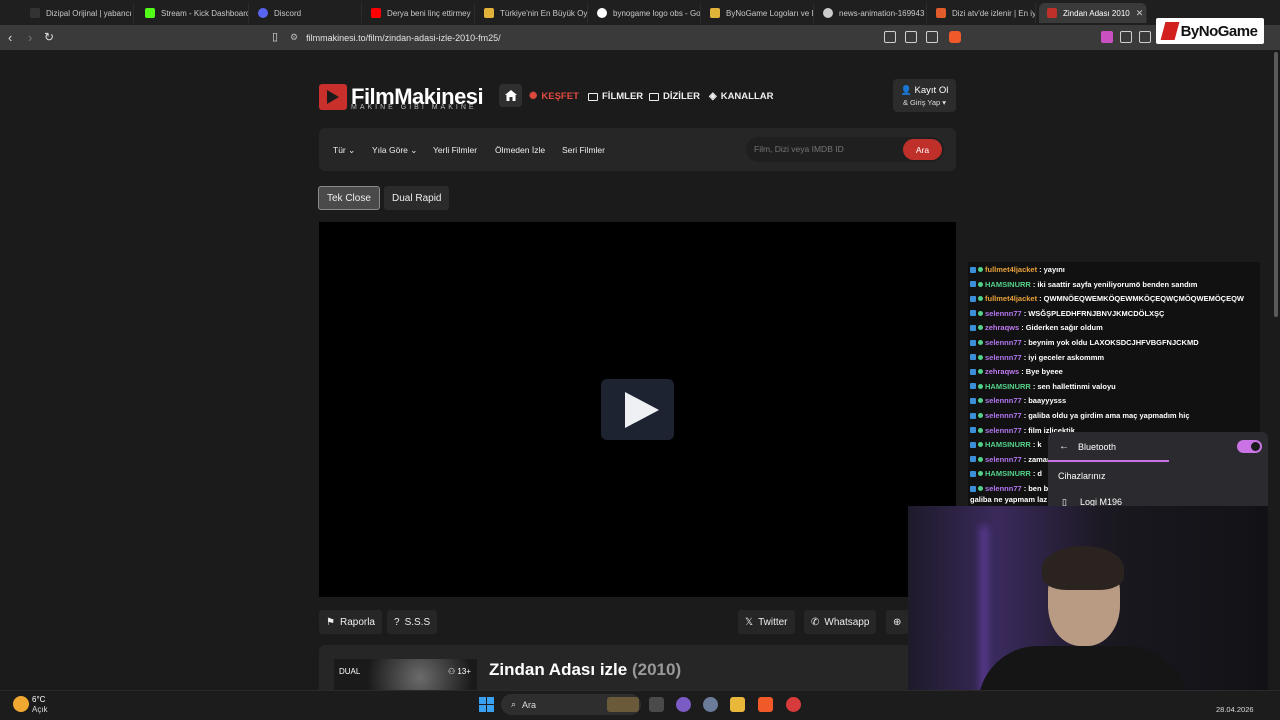 This screenshot has height=720, width=1280. What do you see at coordinates (898, 622) in the screenshot?
I see `more-share-button: ⊕` at bounding box center [898, 622].